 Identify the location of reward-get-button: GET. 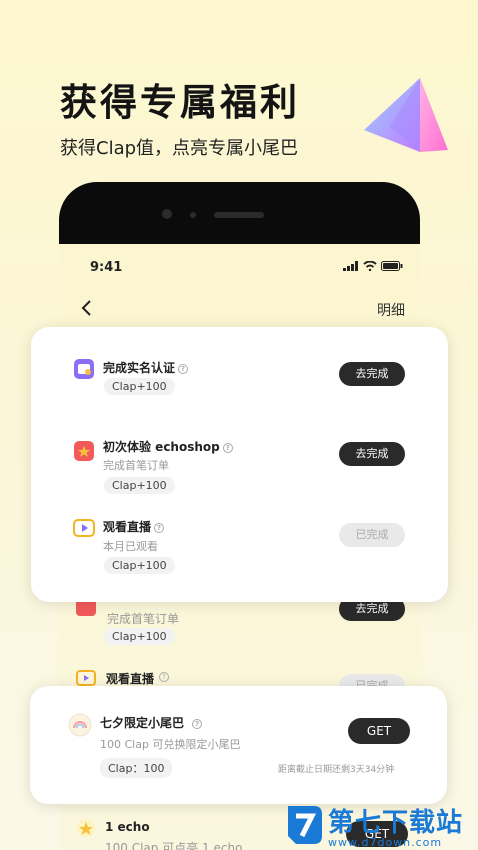
(379, 731).